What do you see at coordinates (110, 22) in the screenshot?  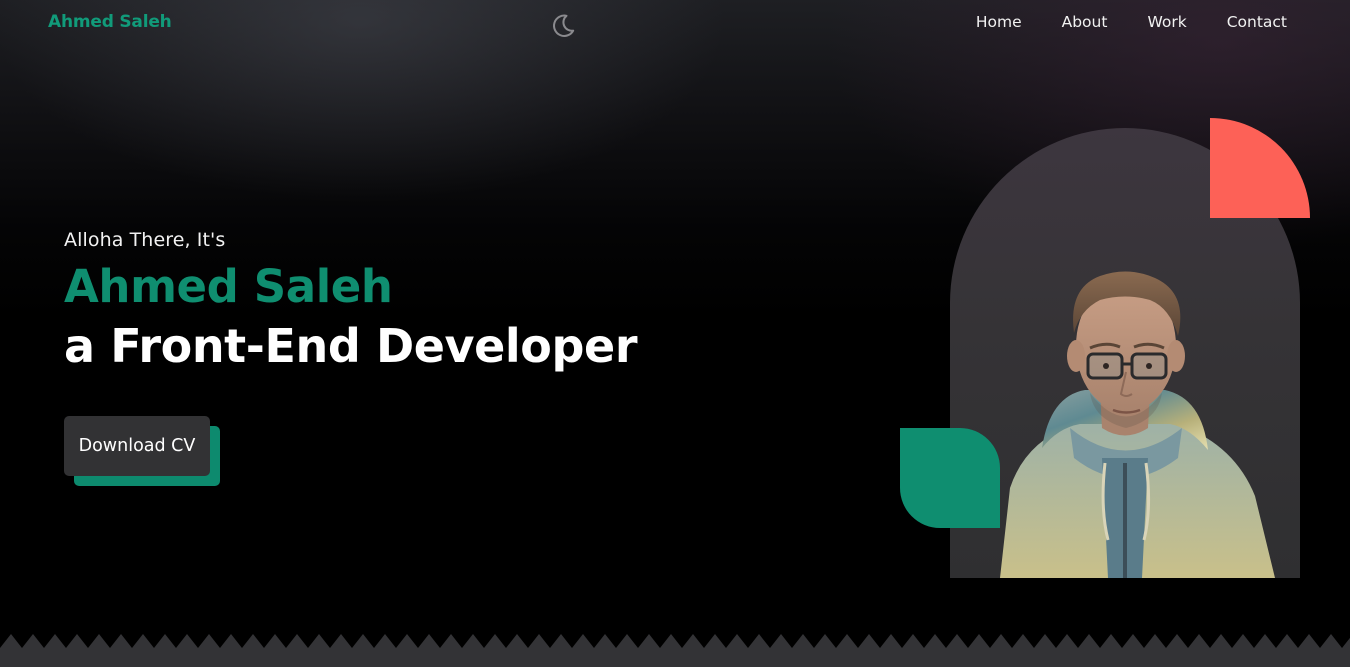 I see `brand-logo: Ahmed Saleh` at bounding box center [110, 22].